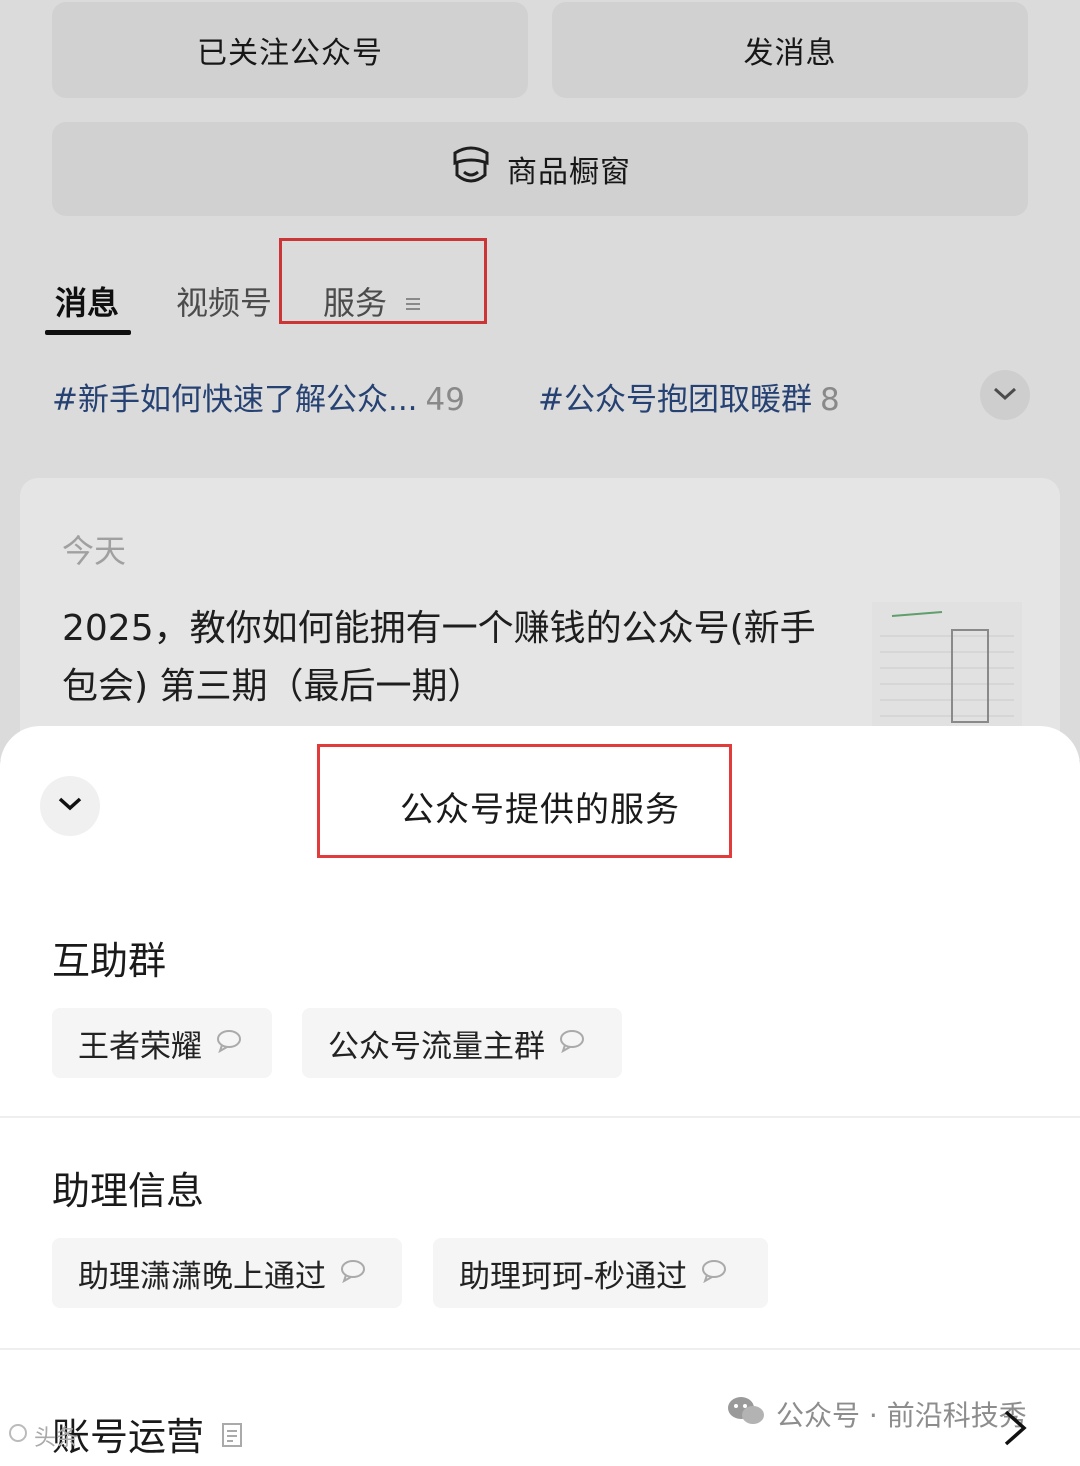 This screenshot has height=1466, width=1080. Describe the element at coordinates (436, 1046) in the screenshot. I see `chip-label: 公众号流量主群` at that location.